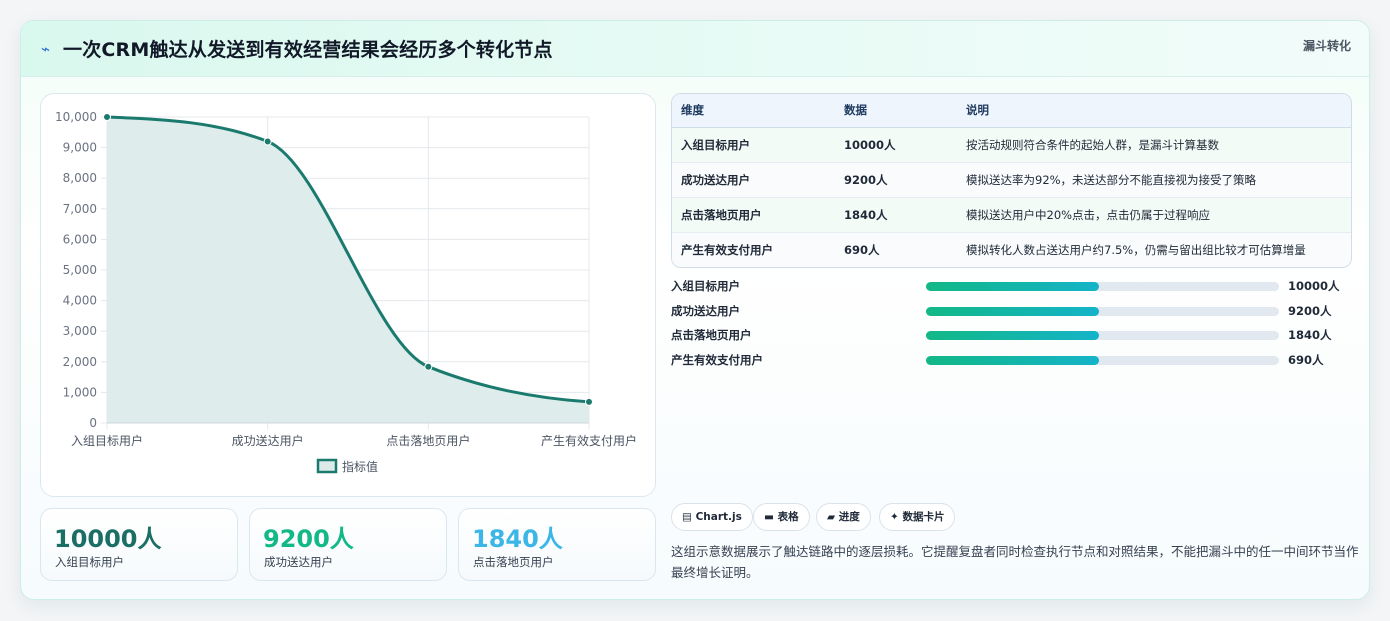 The image size is (1390, 621). I want to click on progress-value: 690人, so click(1306, 359).